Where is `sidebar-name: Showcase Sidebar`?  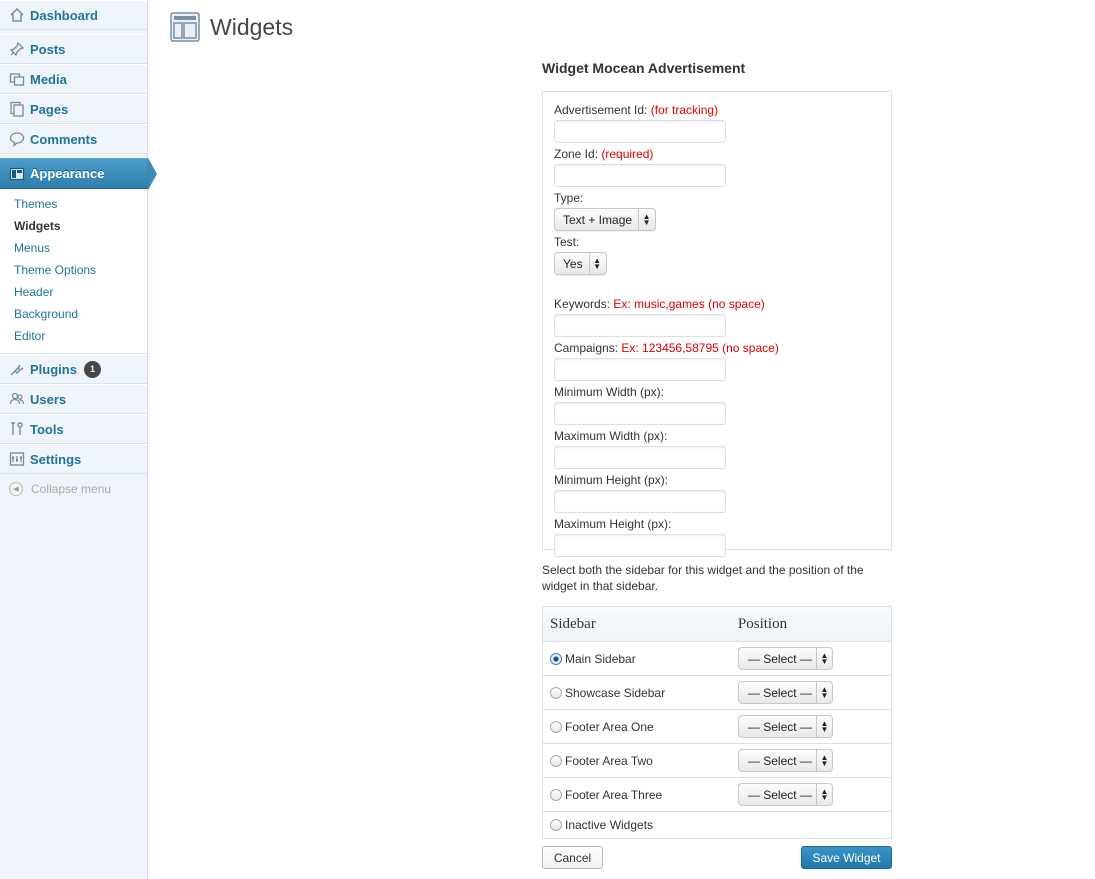 sidebar-name: Showcase Sidebar is located at coordinates (615, 692).